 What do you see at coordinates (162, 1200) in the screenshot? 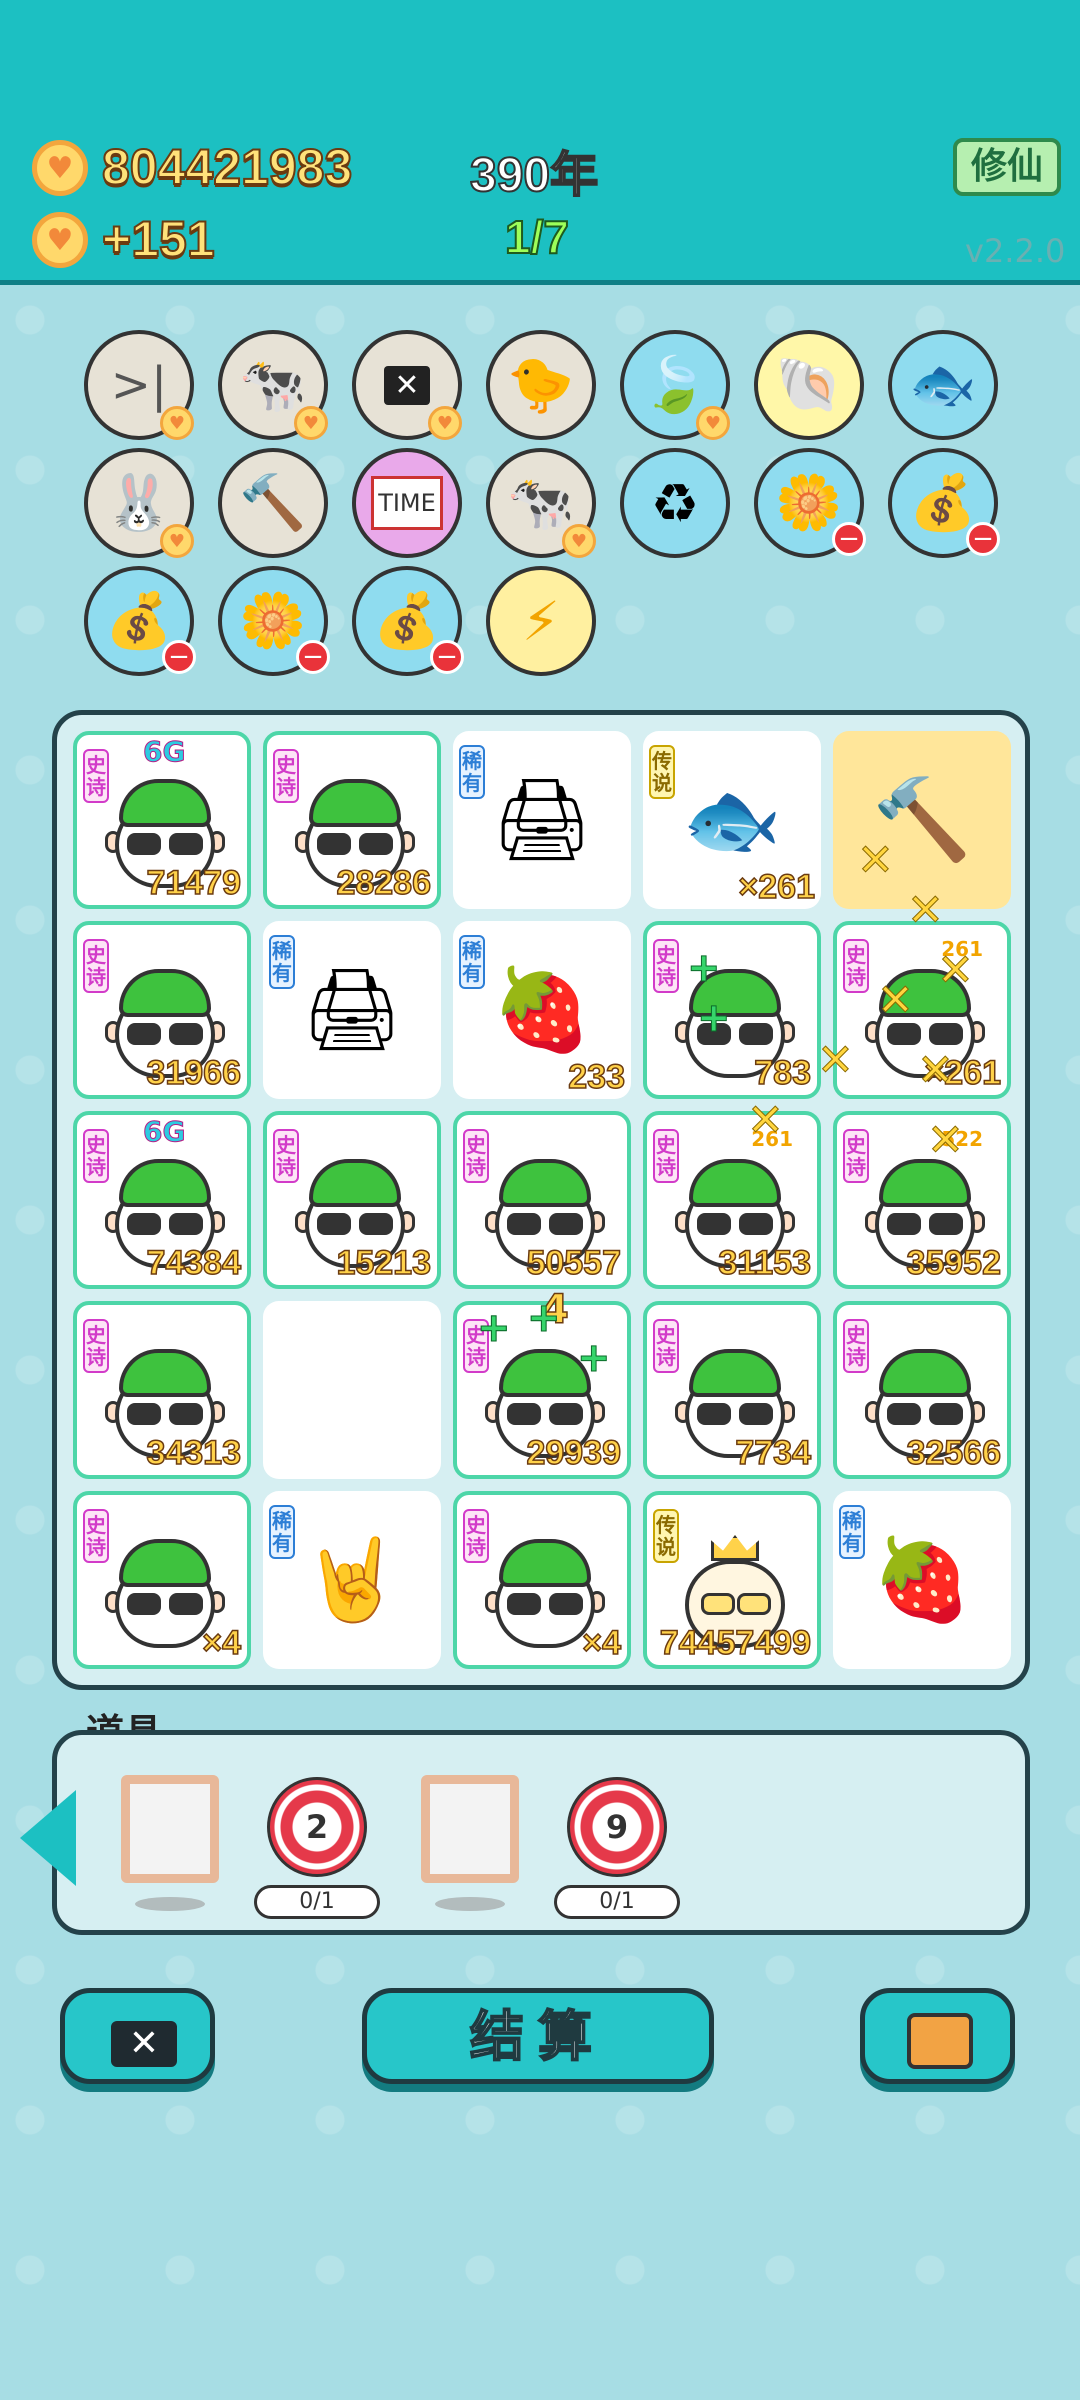
I see `board-cell: 史诗 6G 74384` at bounding box center [162, 1200].